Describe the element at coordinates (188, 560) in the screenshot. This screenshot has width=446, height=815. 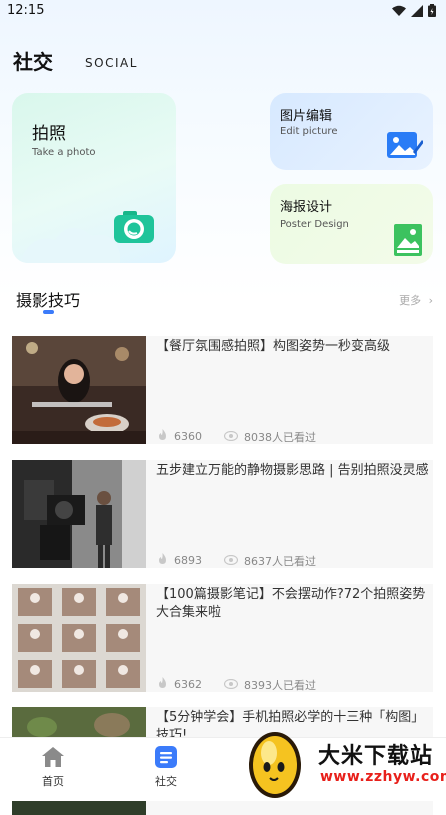
I see `likes-count: 6893` at that location.